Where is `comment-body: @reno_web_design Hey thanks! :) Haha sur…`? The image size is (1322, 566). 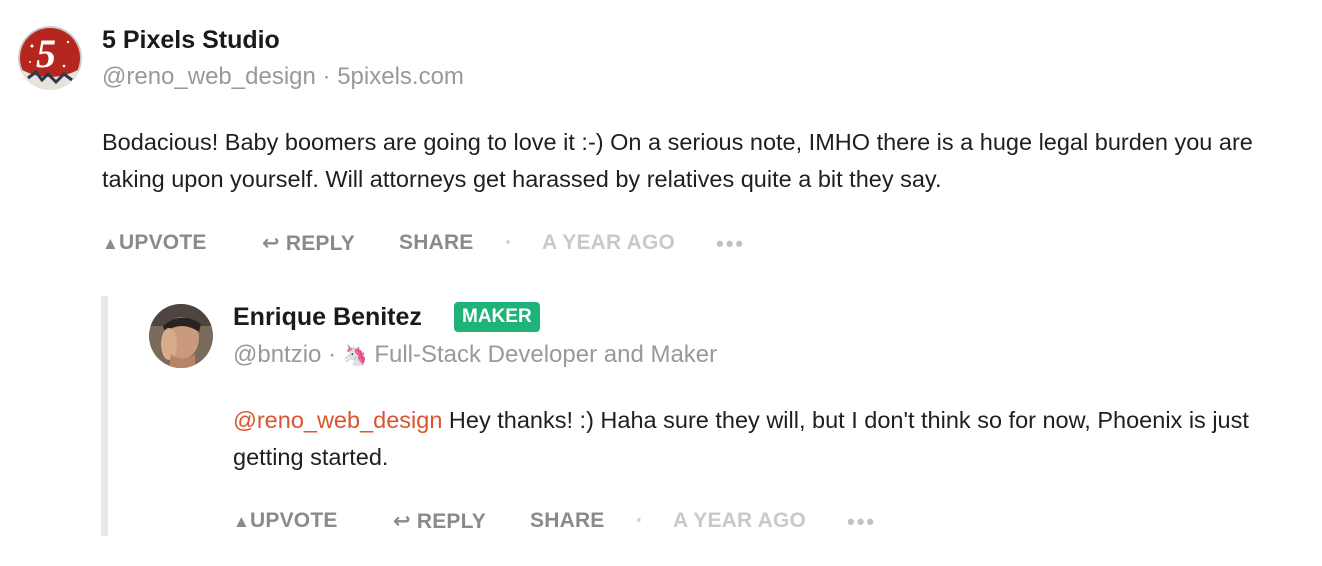
comment-body: @reno_web_design Hey thanks! :) Haha sur… is located at coordinates (753, 439).